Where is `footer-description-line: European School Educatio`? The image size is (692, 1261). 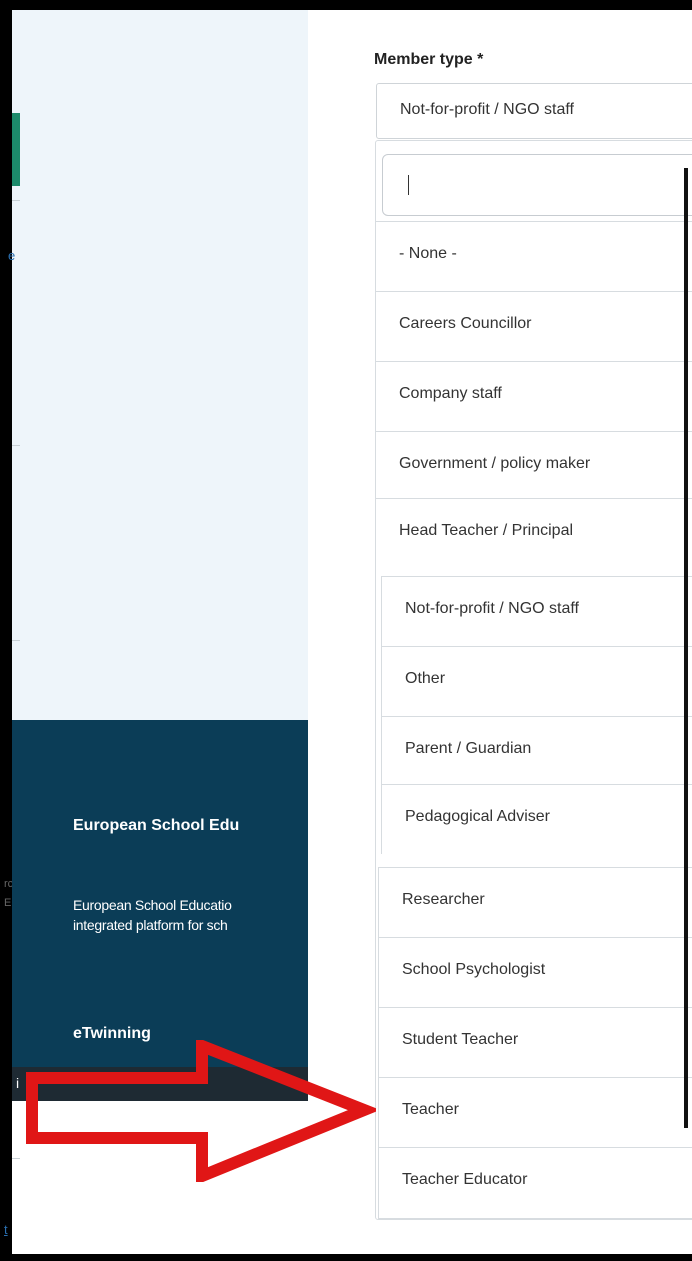
footer-description-line: European School Educatio is located at coordinates (152, 905).